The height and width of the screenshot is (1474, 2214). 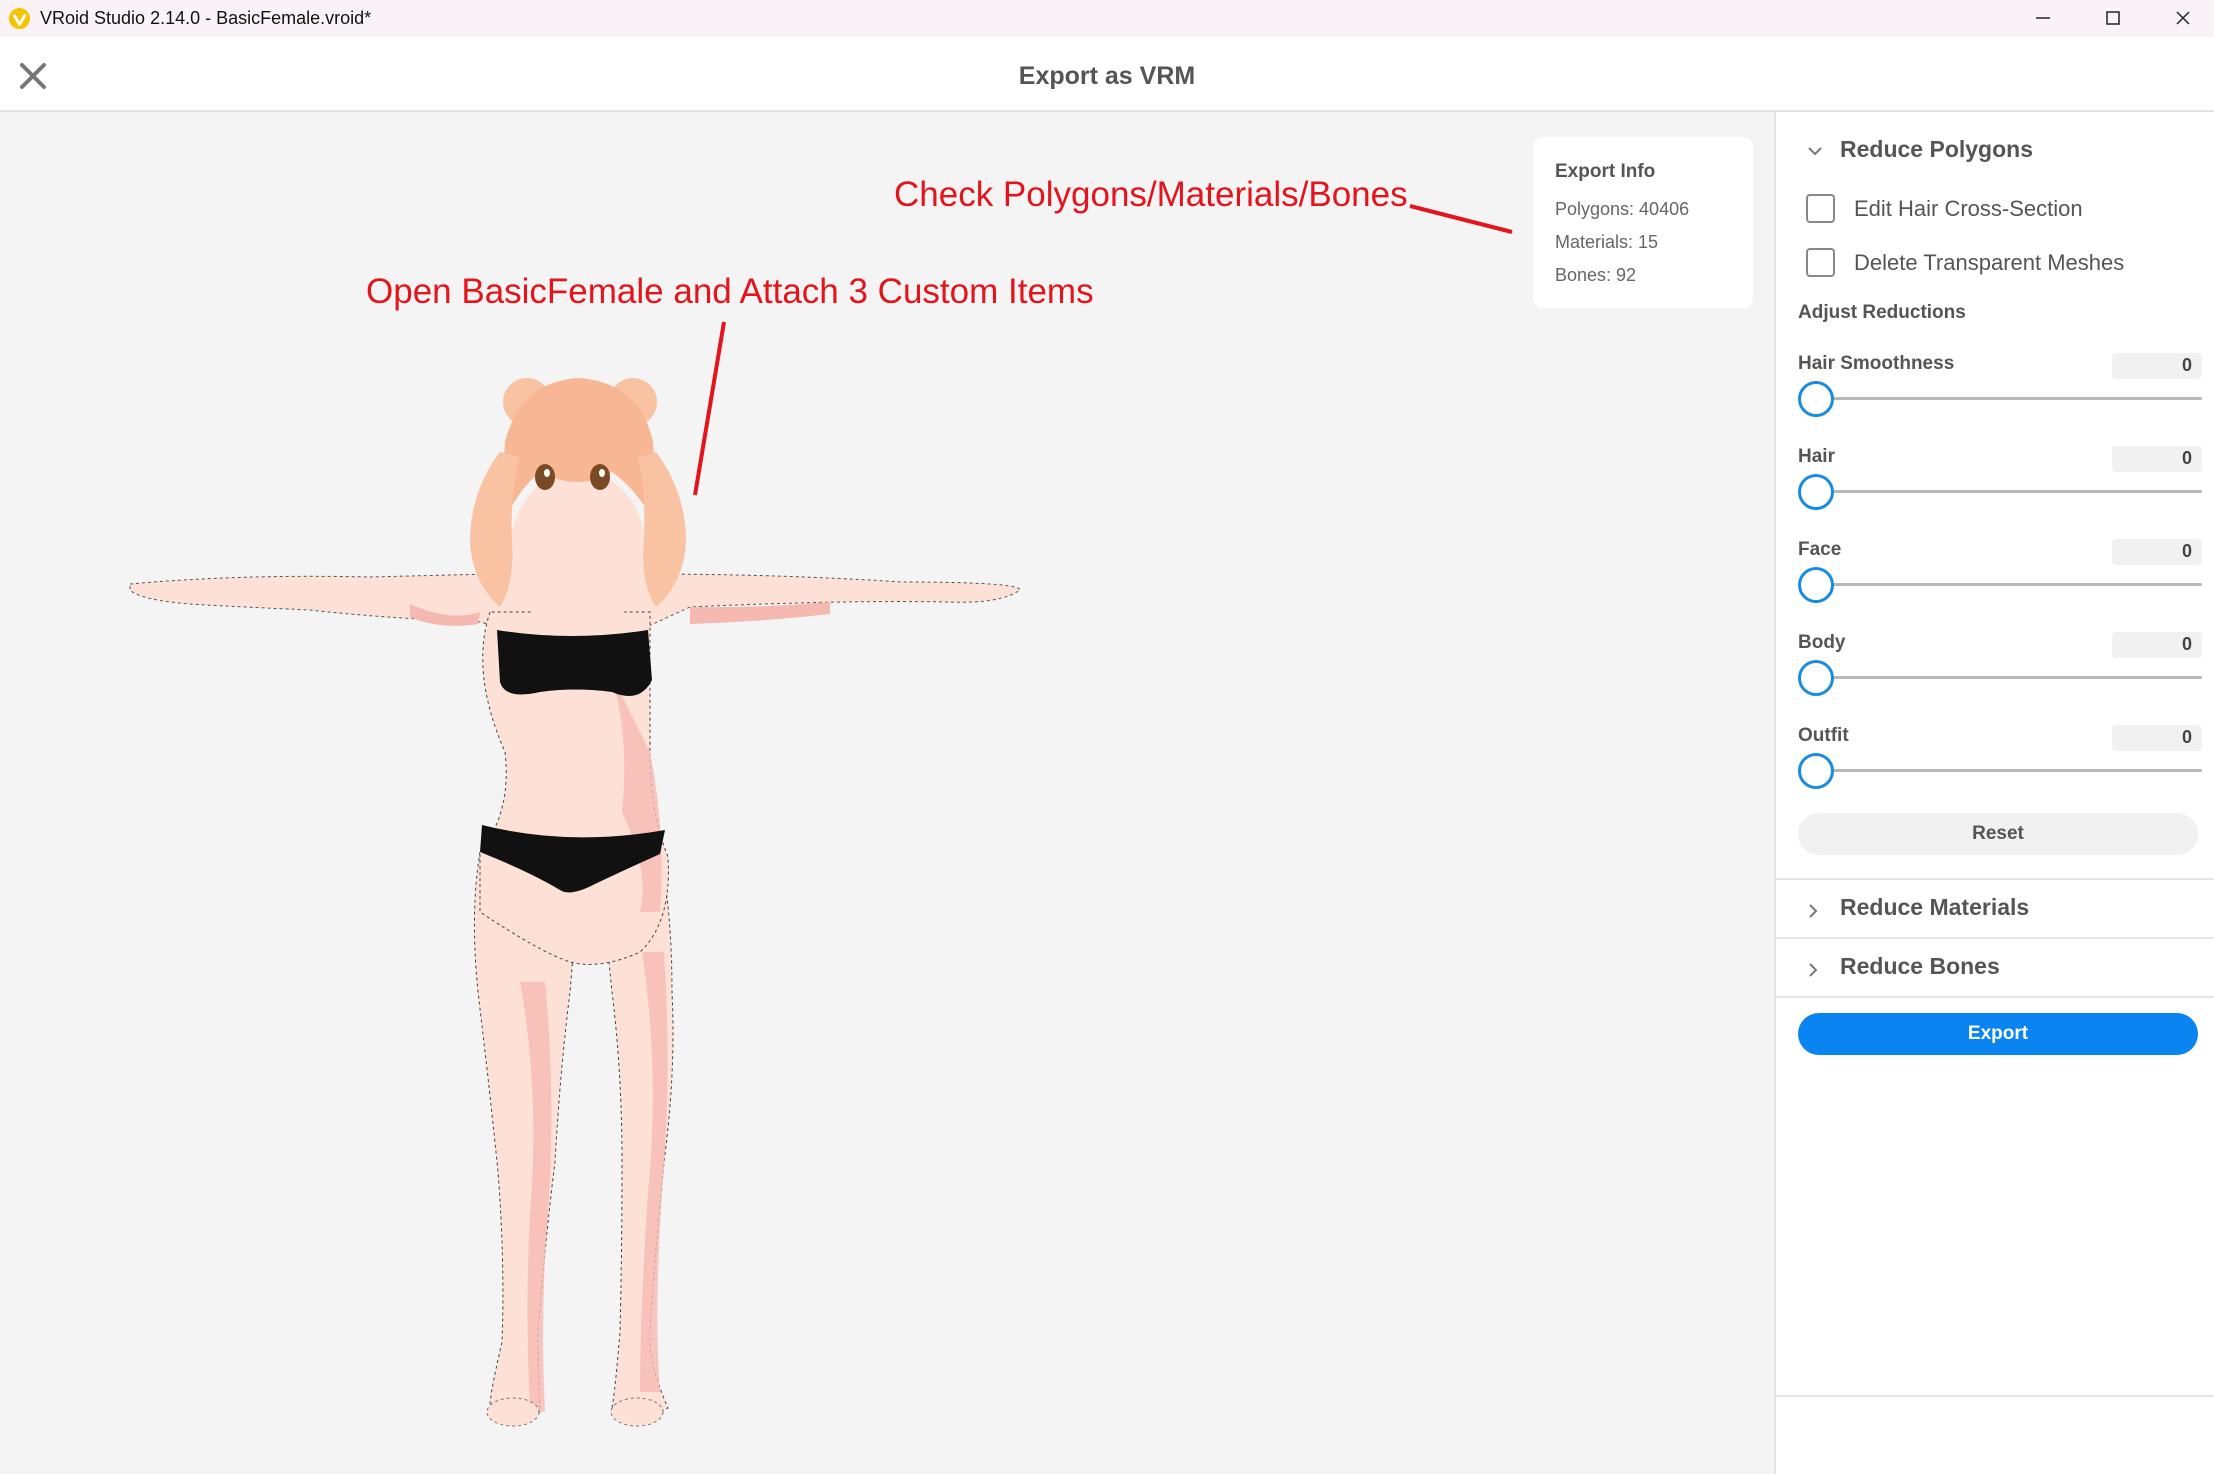 What do you see at coordinates (2000, 486) in the screenshot?
I see `hair-slider: Hair 0` at bounding box center [2000, 486].